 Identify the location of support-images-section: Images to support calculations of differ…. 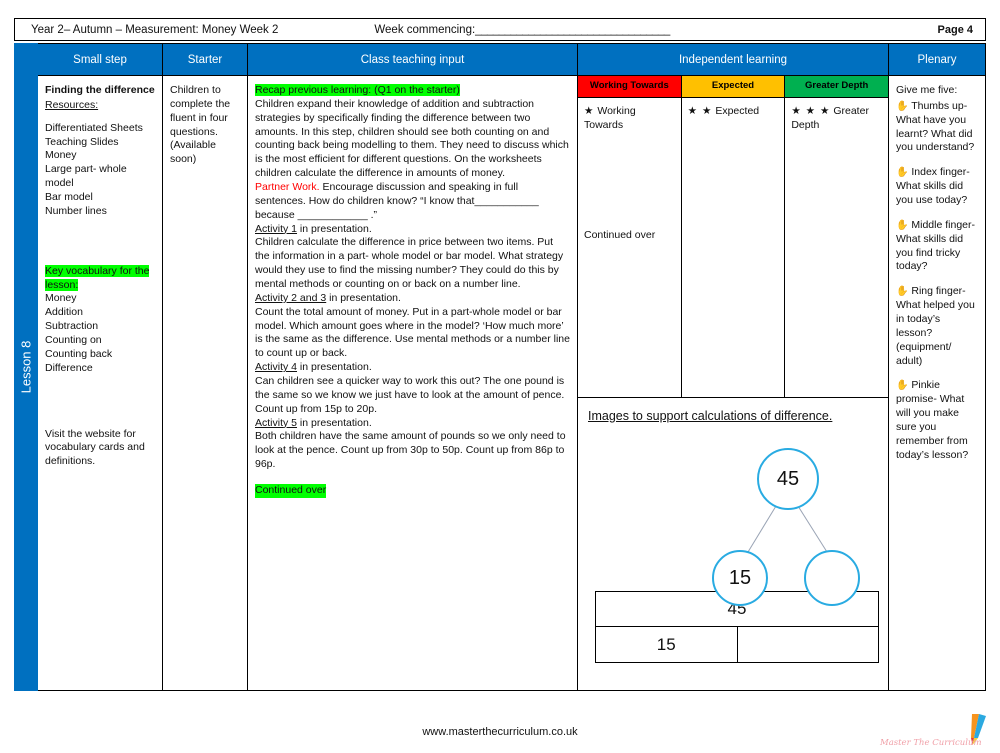
(733, 531).